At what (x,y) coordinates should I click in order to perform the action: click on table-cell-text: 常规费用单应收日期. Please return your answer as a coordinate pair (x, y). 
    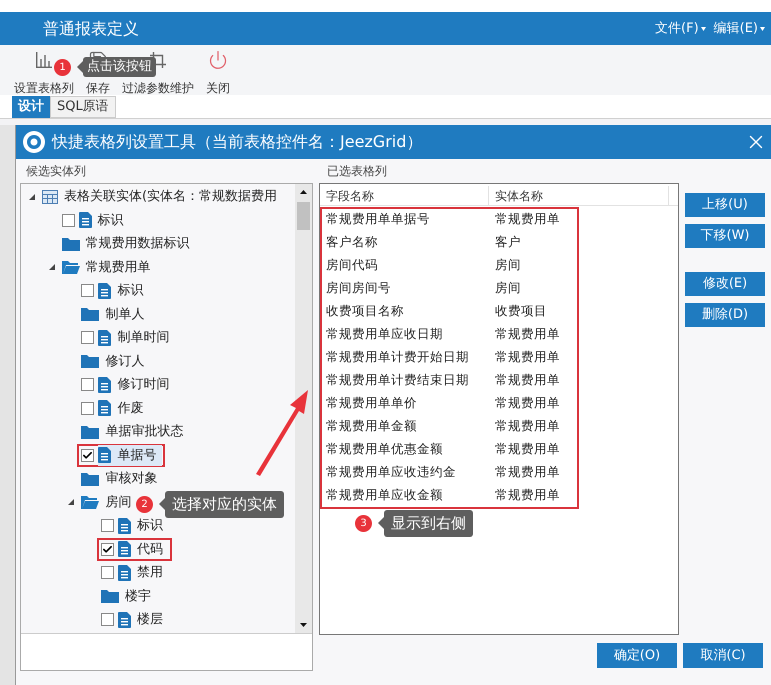
    Looking at the image, I should click on (384, 334).